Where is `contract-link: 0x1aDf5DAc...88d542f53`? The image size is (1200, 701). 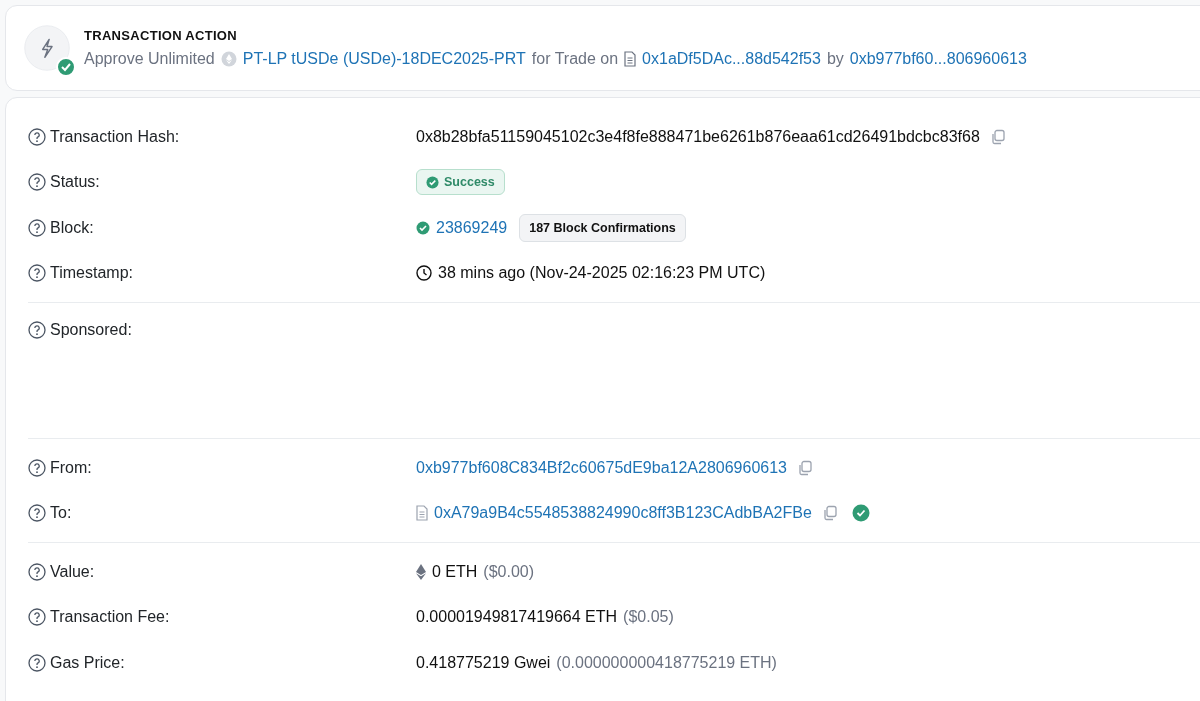
contract-link: 0x1aDf5DAc...88d542f53 is located at coordinates (731, 59).